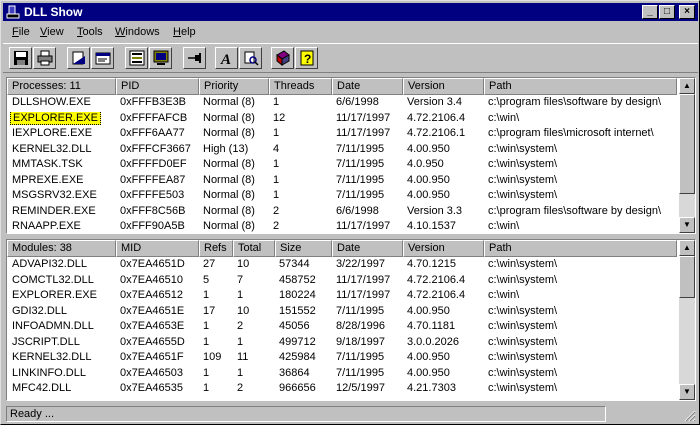  What do you see at coordinates (667, 12) in the screenshot?
I see `maximize-button: □` at bounding box center [667, 12].